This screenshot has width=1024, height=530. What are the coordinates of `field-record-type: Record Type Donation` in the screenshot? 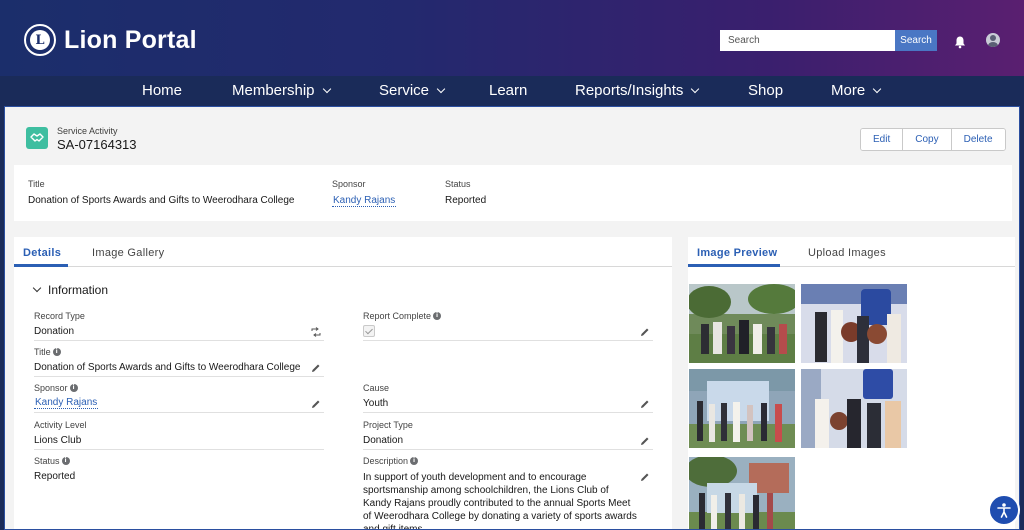 It's located at (179, 326).